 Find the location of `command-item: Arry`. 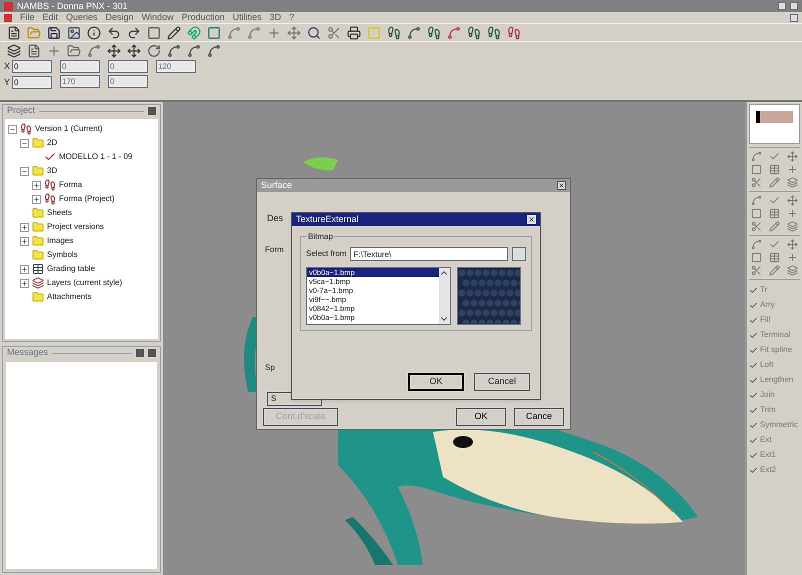

command-item: Arry is located at coordinates (767, 305).